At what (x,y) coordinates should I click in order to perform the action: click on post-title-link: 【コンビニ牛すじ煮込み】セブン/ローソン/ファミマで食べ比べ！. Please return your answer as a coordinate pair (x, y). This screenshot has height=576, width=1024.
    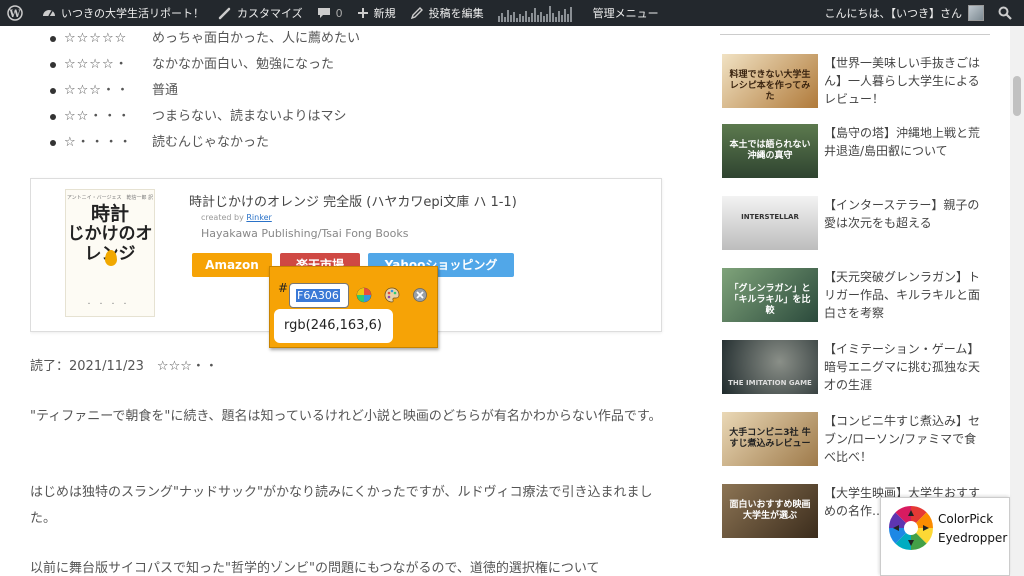
    Looking at the image, I should click on (906, 439).